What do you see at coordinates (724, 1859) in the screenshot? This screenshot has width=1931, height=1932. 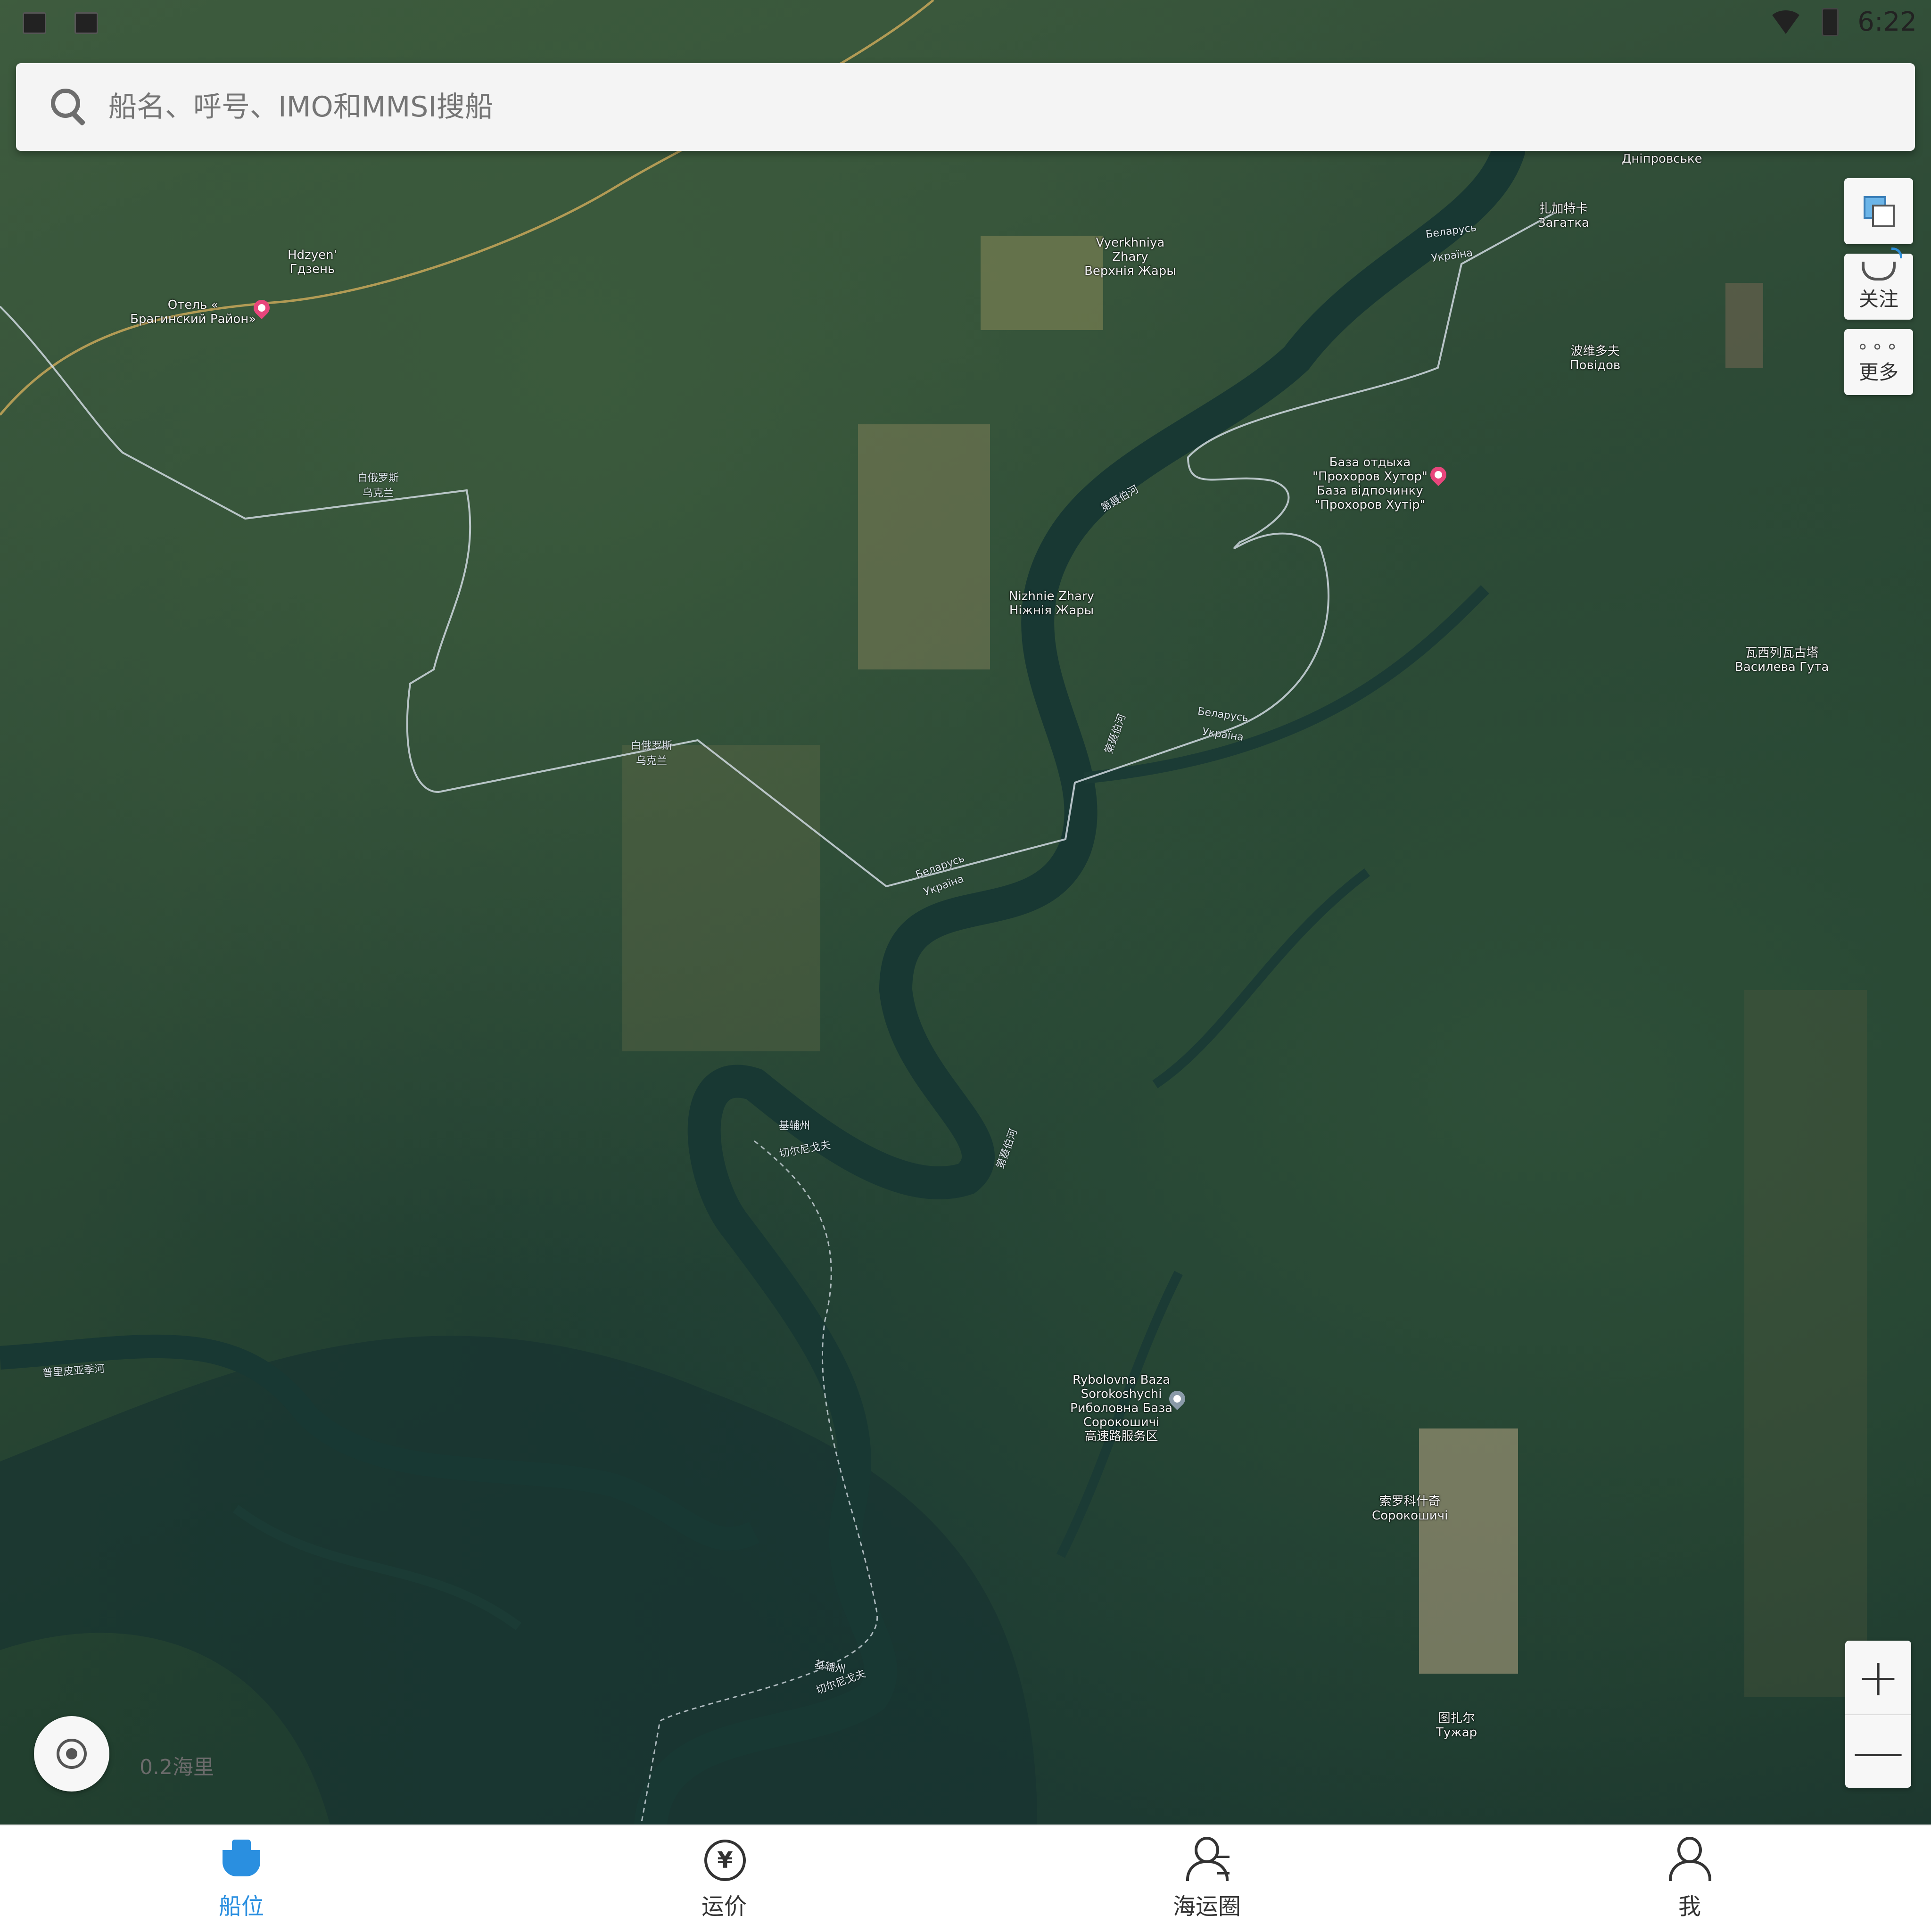 I see `yuan-icon: ¥` at bounding box center [724, 1859].